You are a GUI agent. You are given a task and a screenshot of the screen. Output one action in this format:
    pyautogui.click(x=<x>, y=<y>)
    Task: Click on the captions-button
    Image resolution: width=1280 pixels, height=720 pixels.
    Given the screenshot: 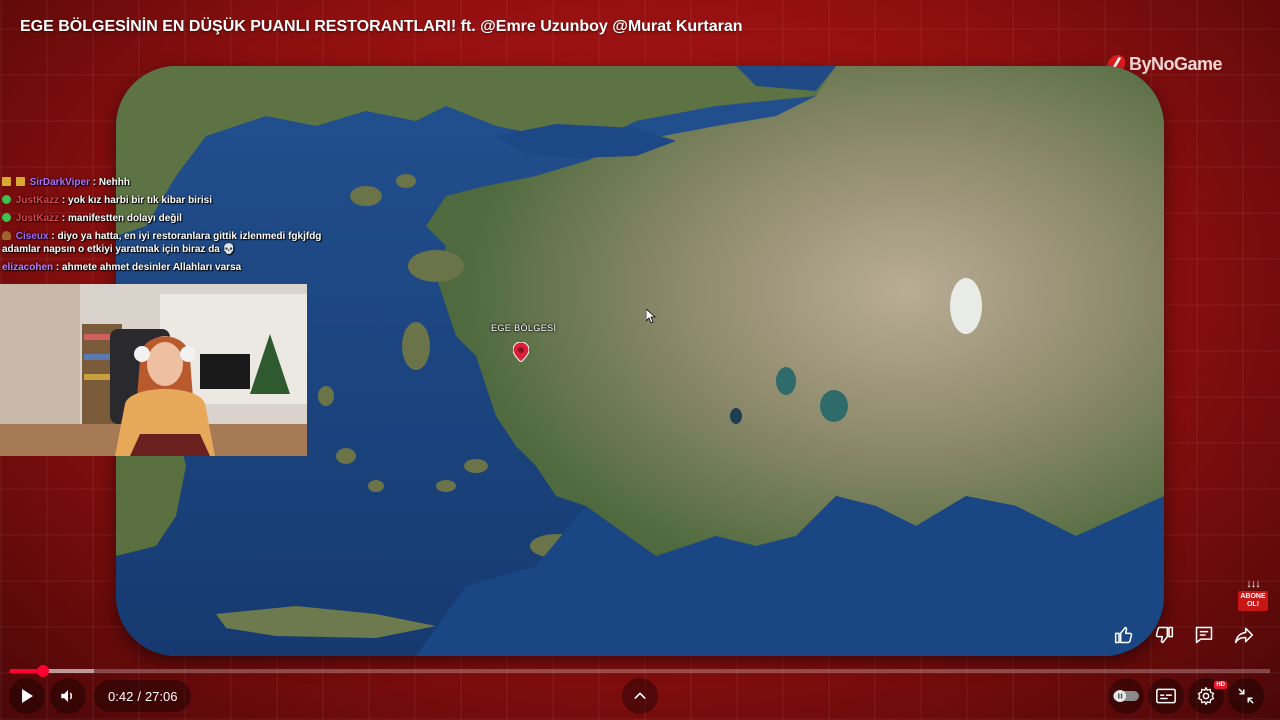 What is the action you would take?
    pyautogui.click(x=1166, y=696)
    